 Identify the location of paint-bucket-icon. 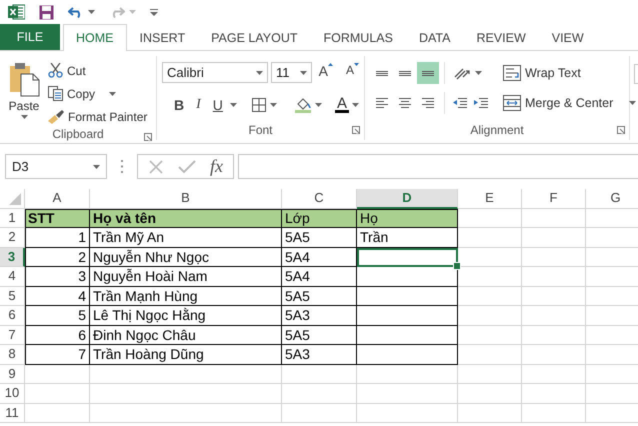
(302, 105).